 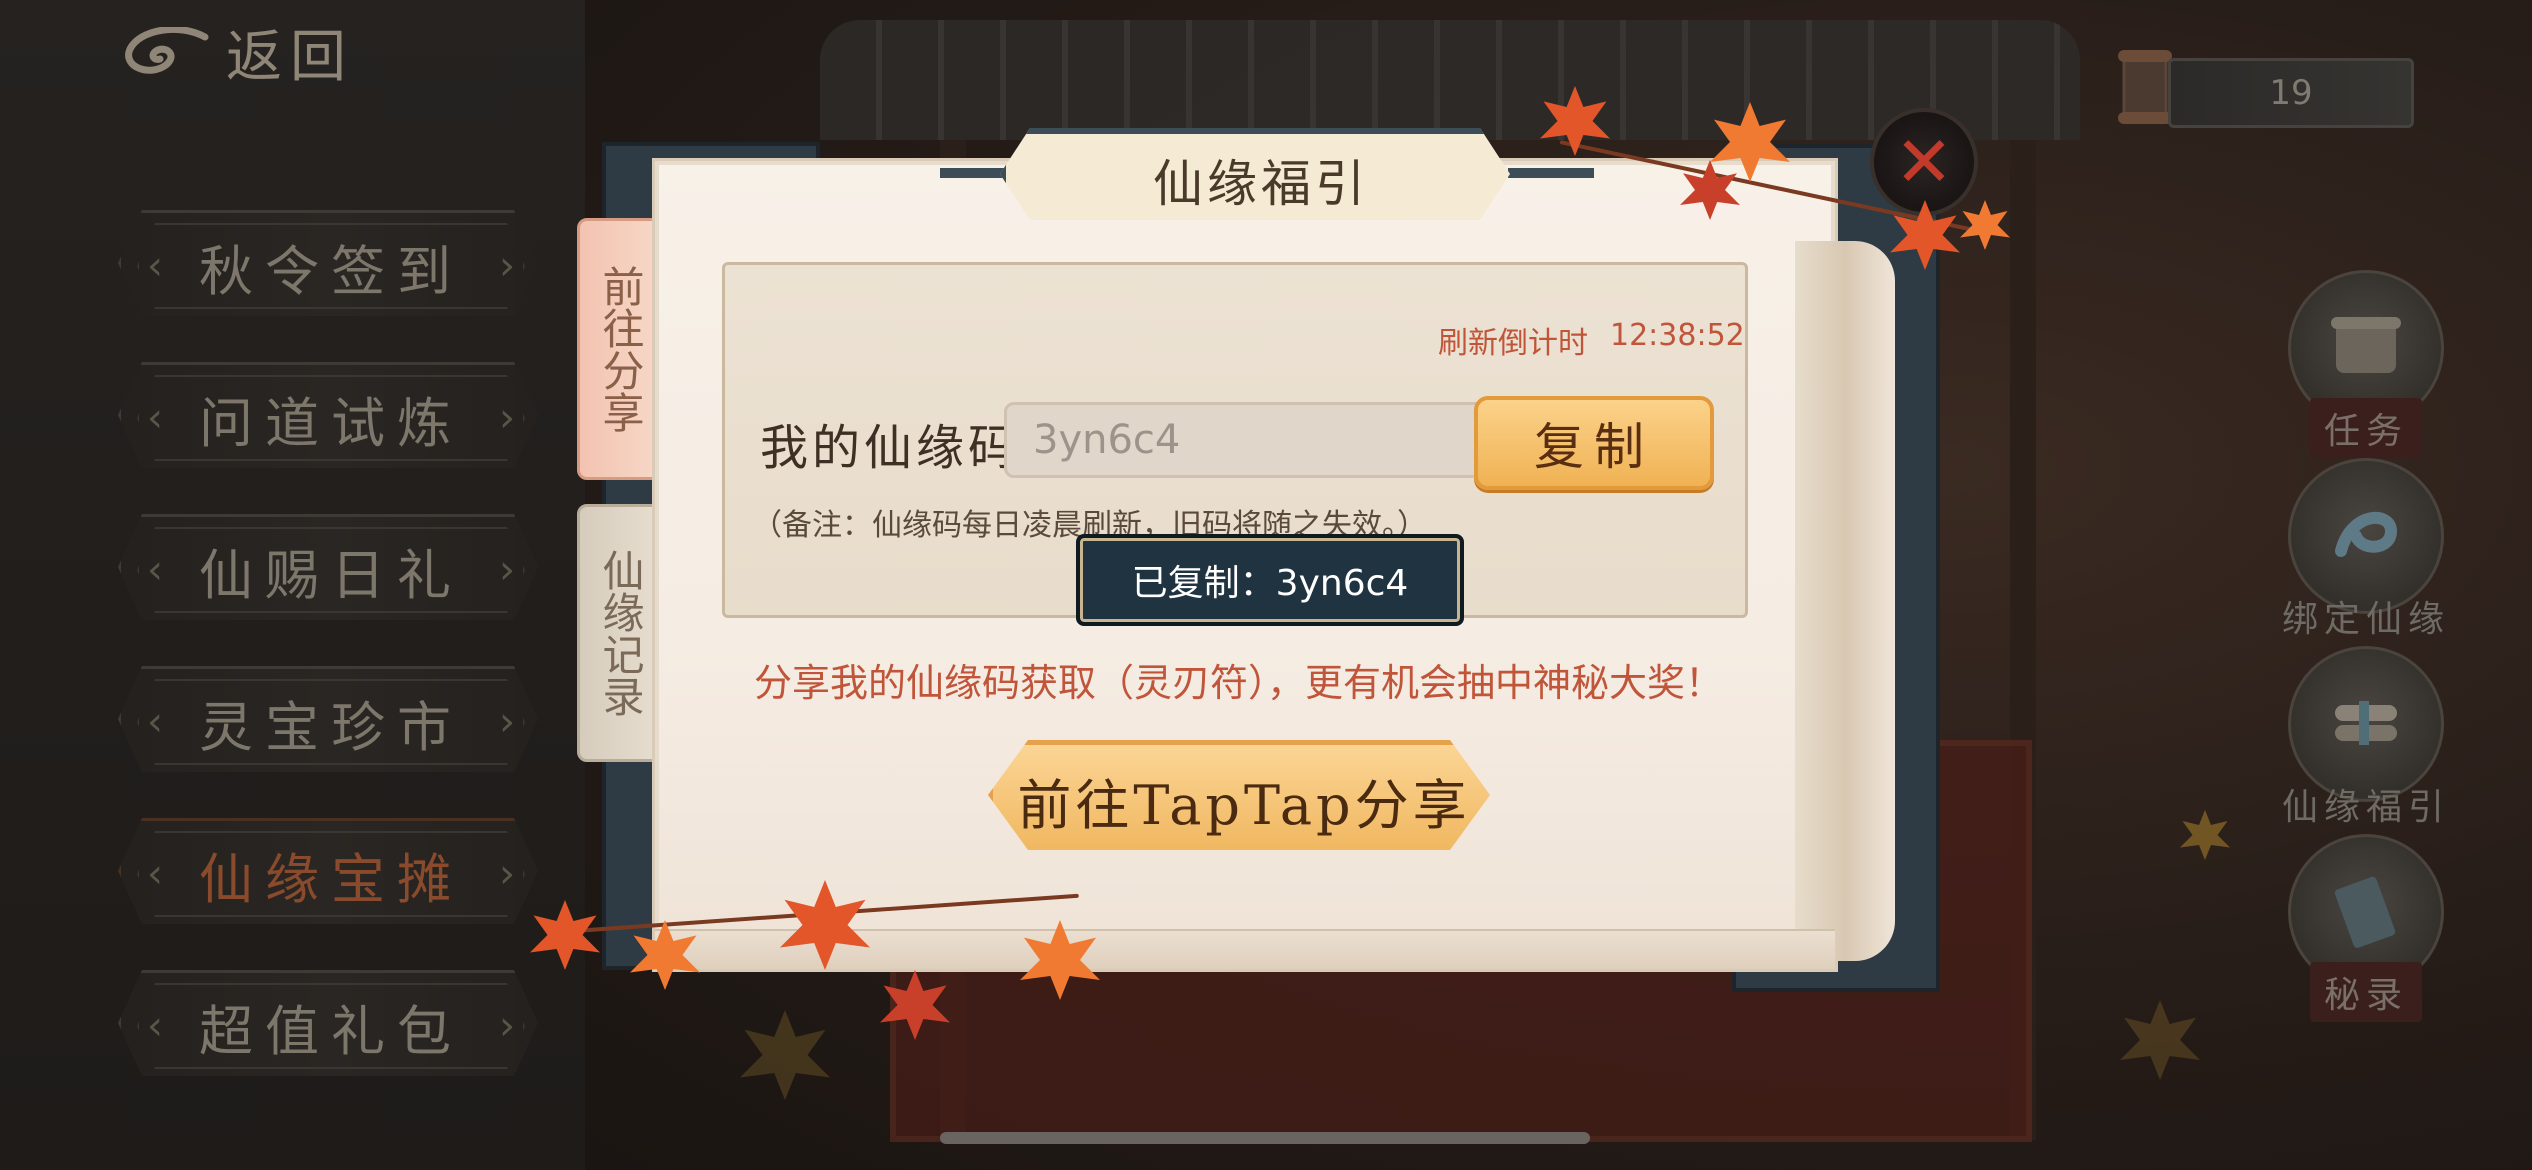 I want to click on taptap-share-button: 前往TapTap分享, so click(x=1239, y=795).